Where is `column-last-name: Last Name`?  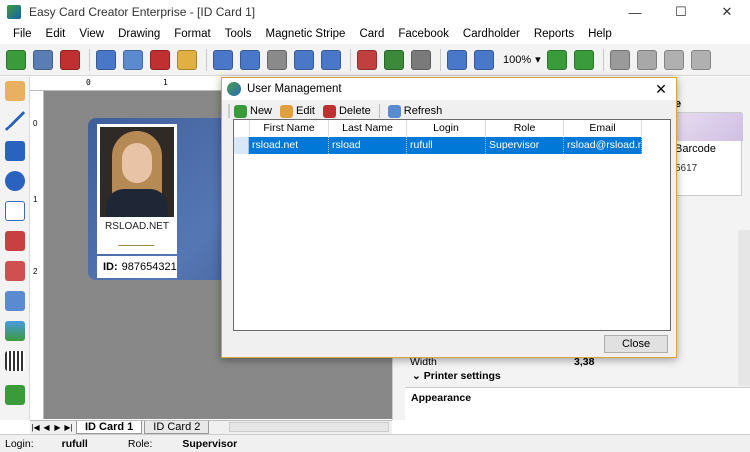
column-last-name: Last Name is located at coordinates (368, 128).